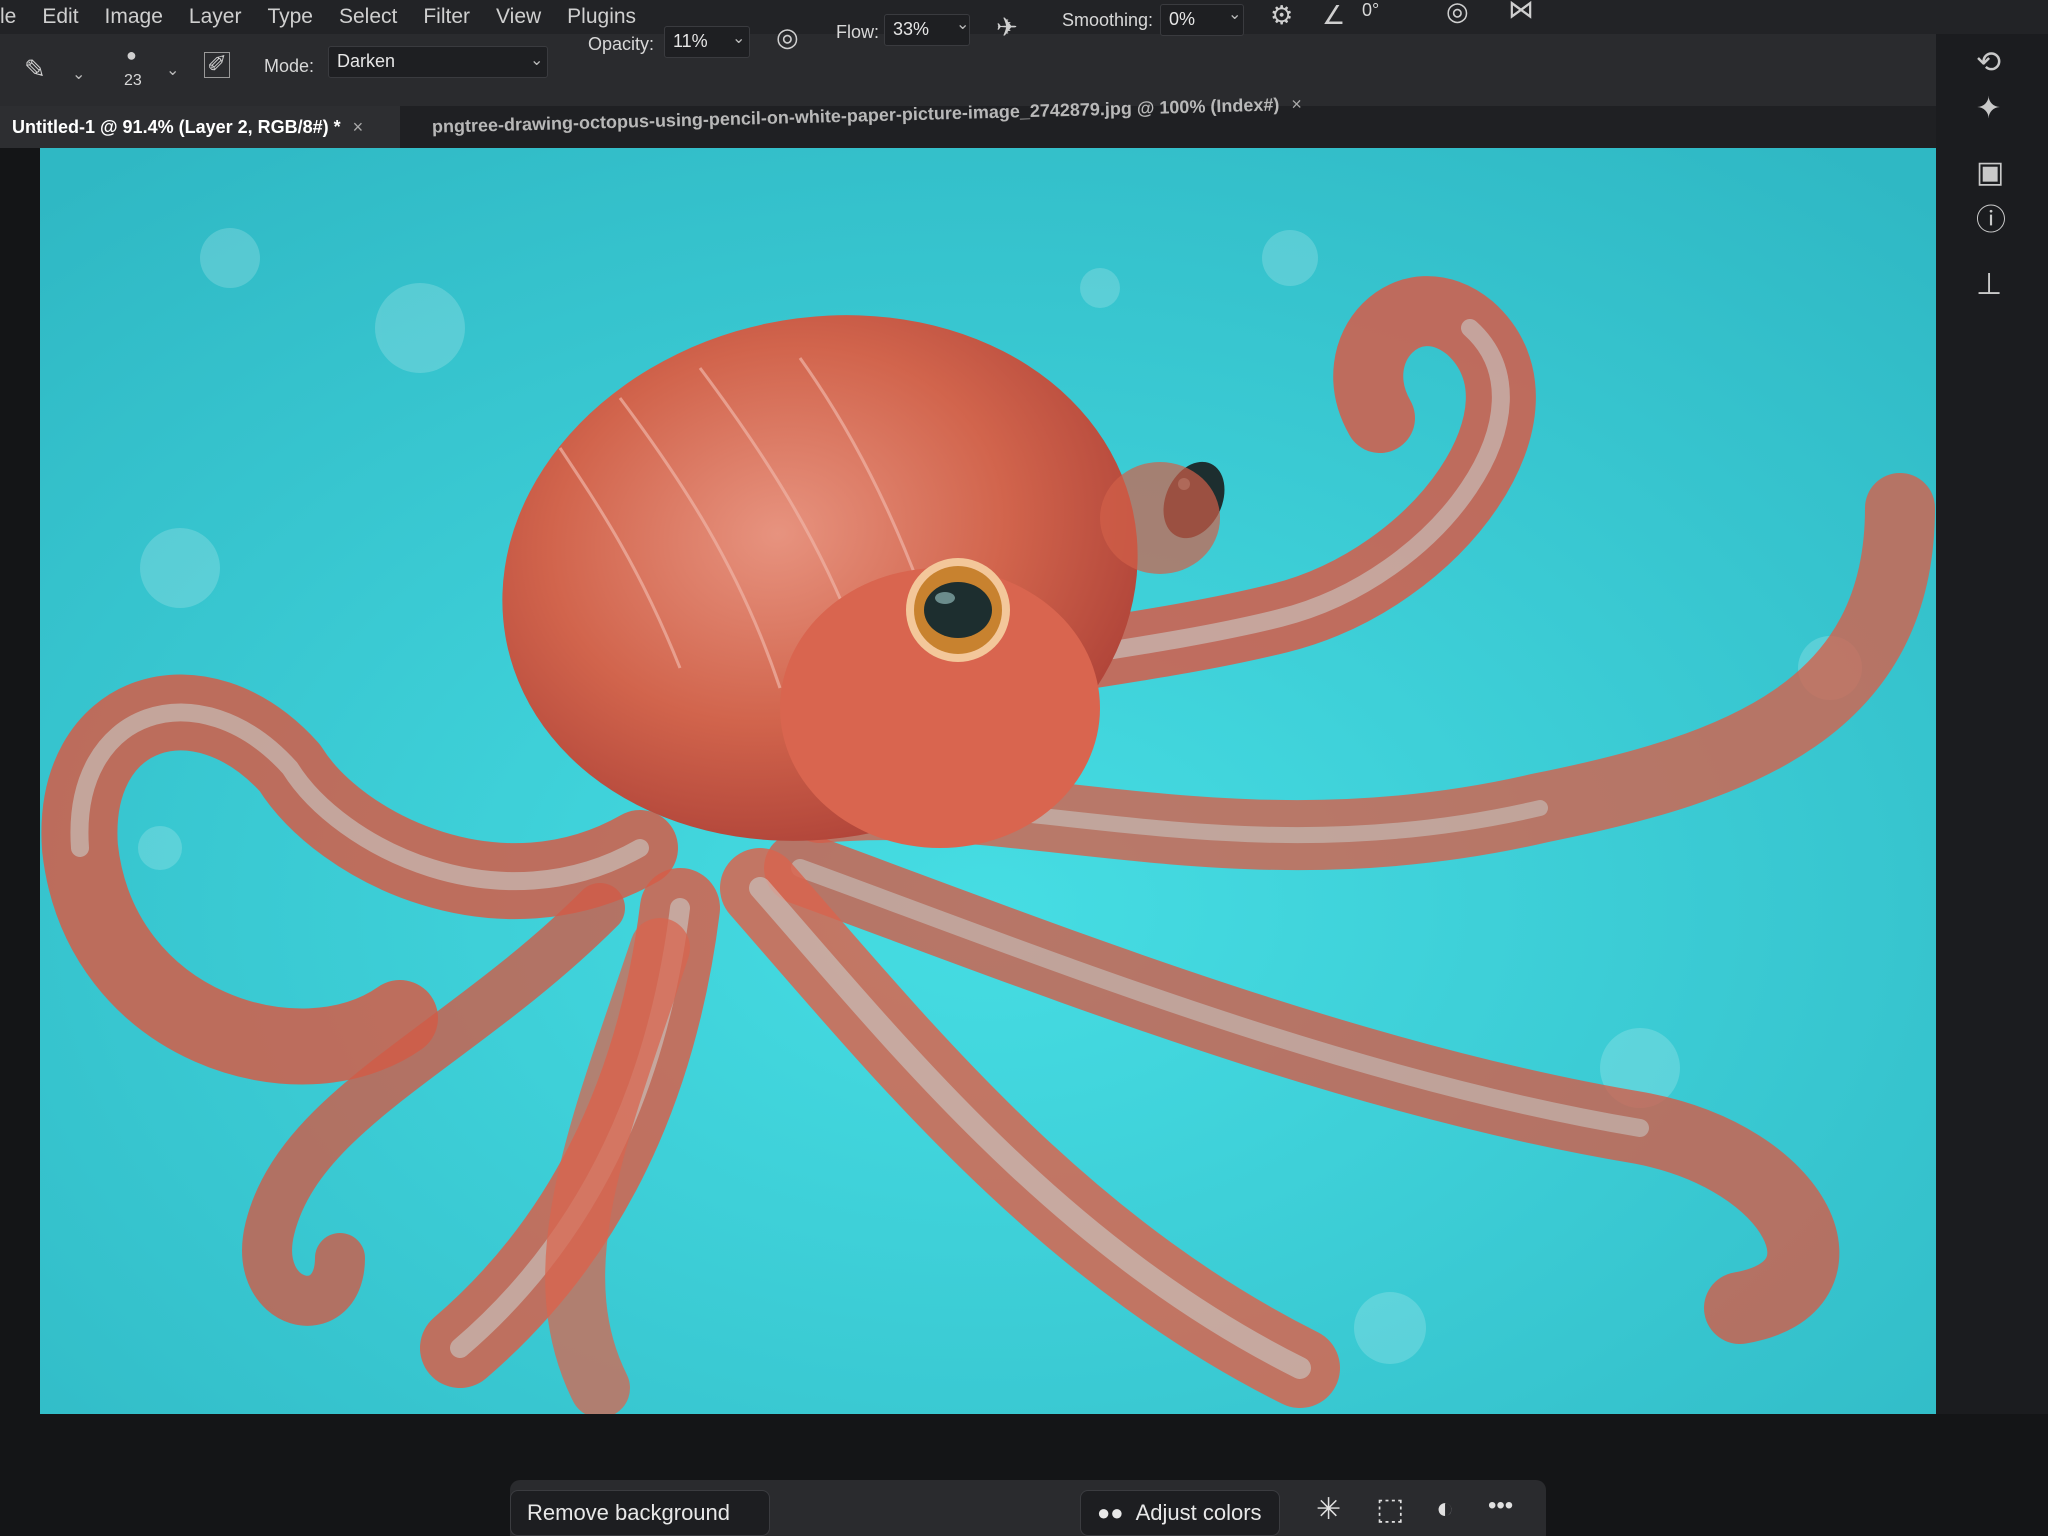  I want to click on mask-icon: ◐, so click(1445, 1509).